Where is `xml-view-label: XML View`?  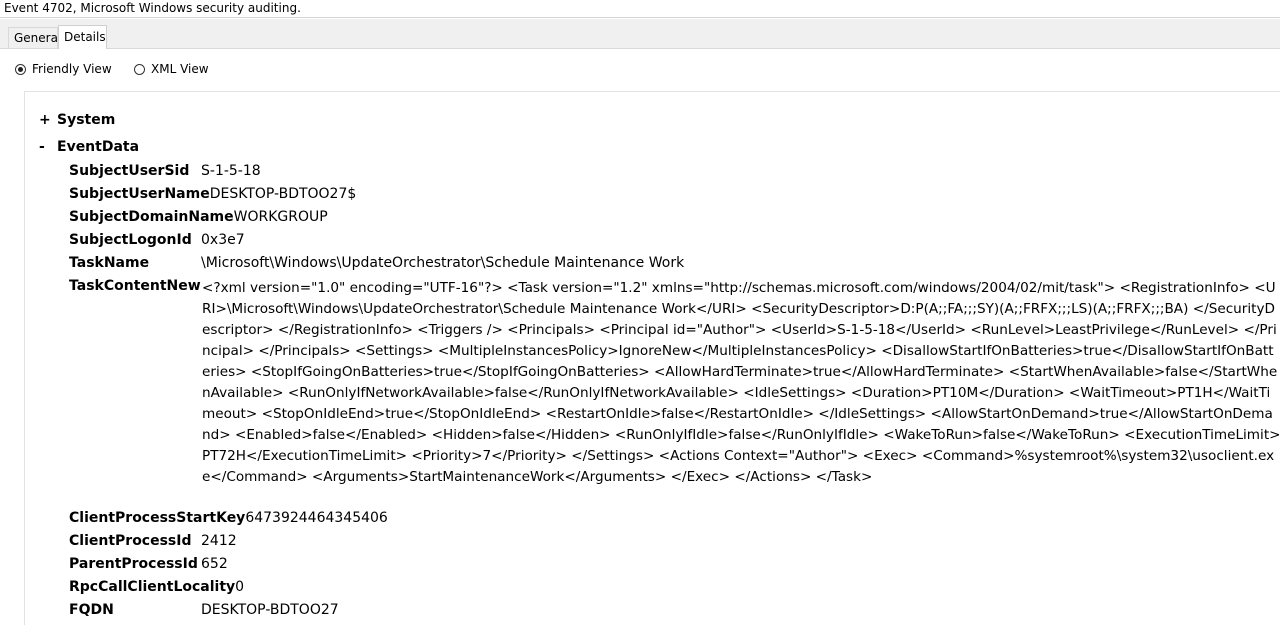 xml-view-label: XML View is located at coordinates (180, 69).